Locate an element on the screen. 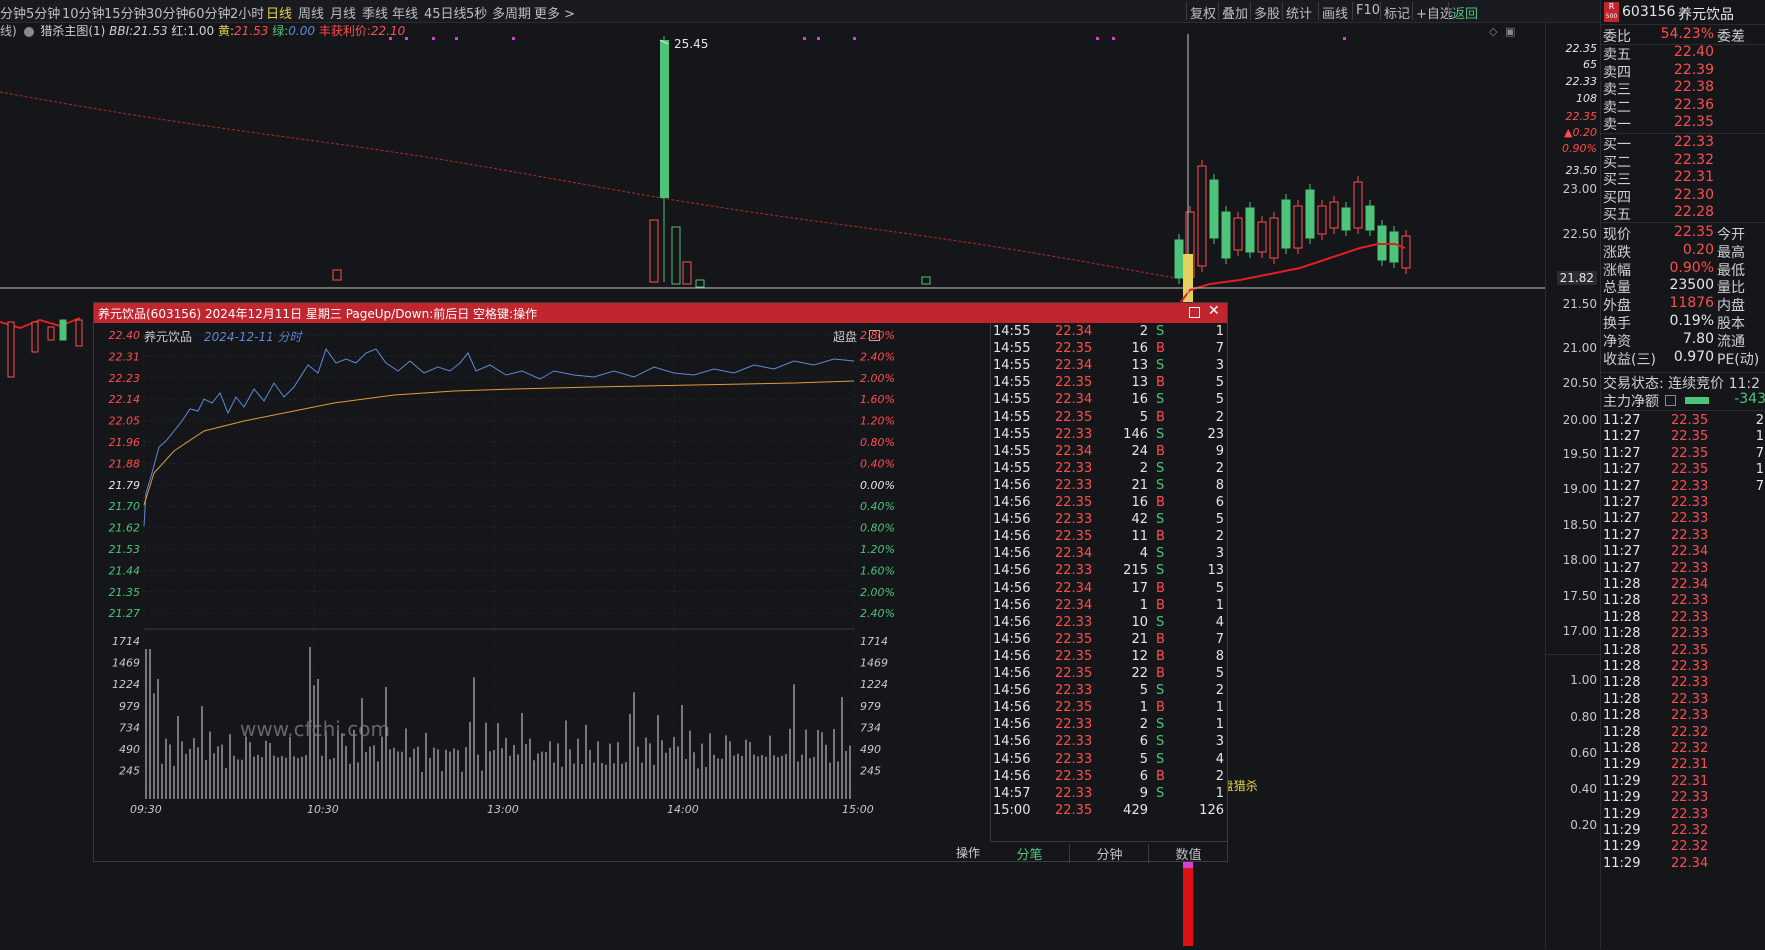  stat-row: 现价 22.35 今开 is located at coordinates (1683, 233).